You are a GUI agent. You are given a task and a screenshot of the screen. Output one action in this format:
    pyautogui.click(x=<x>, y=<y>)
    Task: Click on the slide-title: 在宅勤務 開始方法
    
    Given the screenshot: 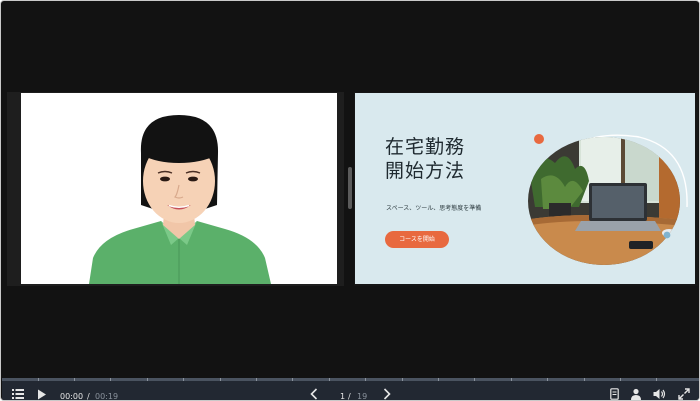 What is the action you would take?
    pyautogui.click(x=425, y=159)
    